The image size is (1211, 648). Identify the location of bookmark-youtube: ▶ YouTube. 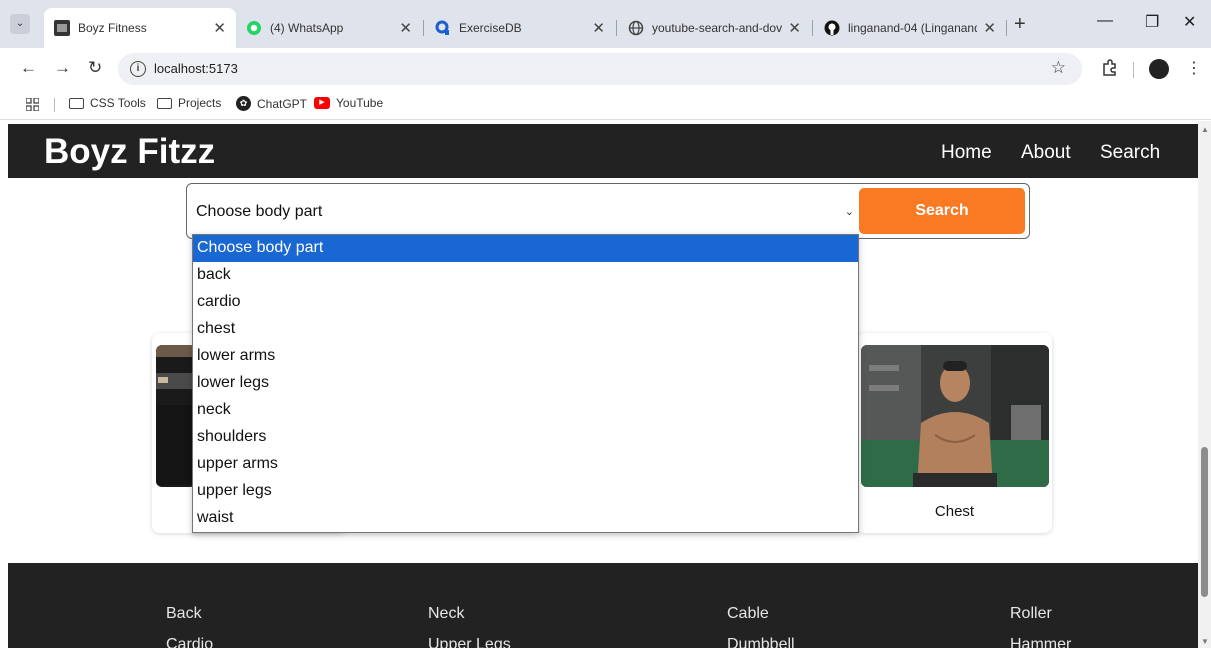
(348, 103).